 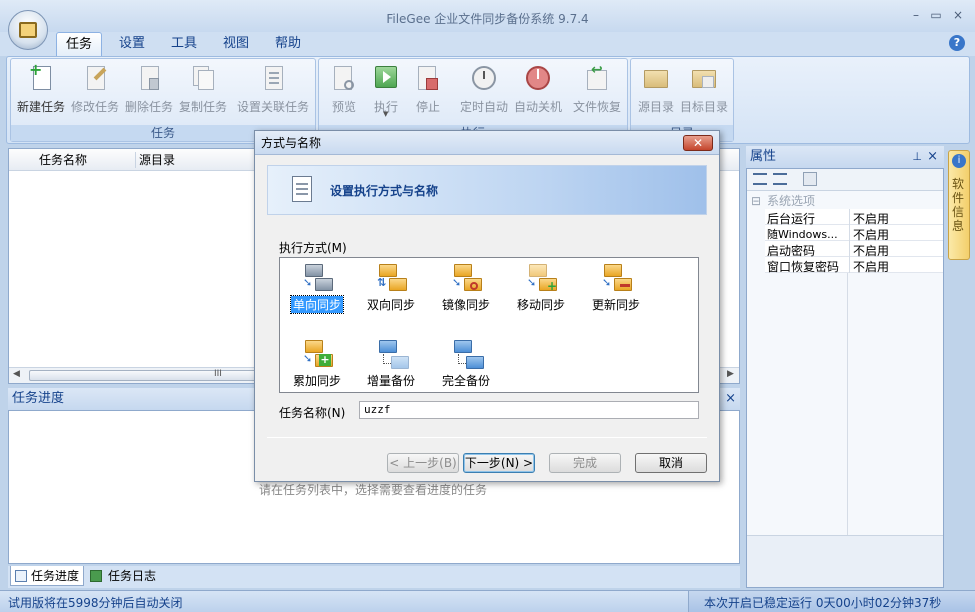 What do you see at coordinates (79, 44) in the screenshot?
I see `tab-task: 任务` at bounding box center [79, 44].